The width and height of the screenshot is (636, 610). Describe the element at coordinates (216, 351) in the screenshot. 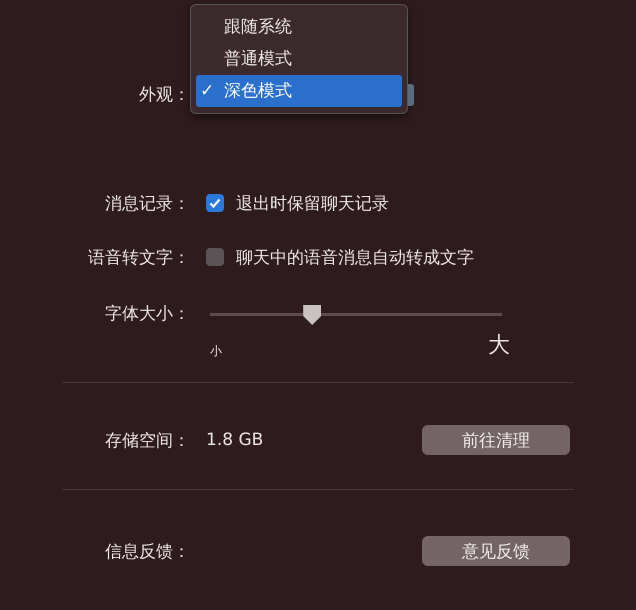

I see `small-label: 小` at that location.